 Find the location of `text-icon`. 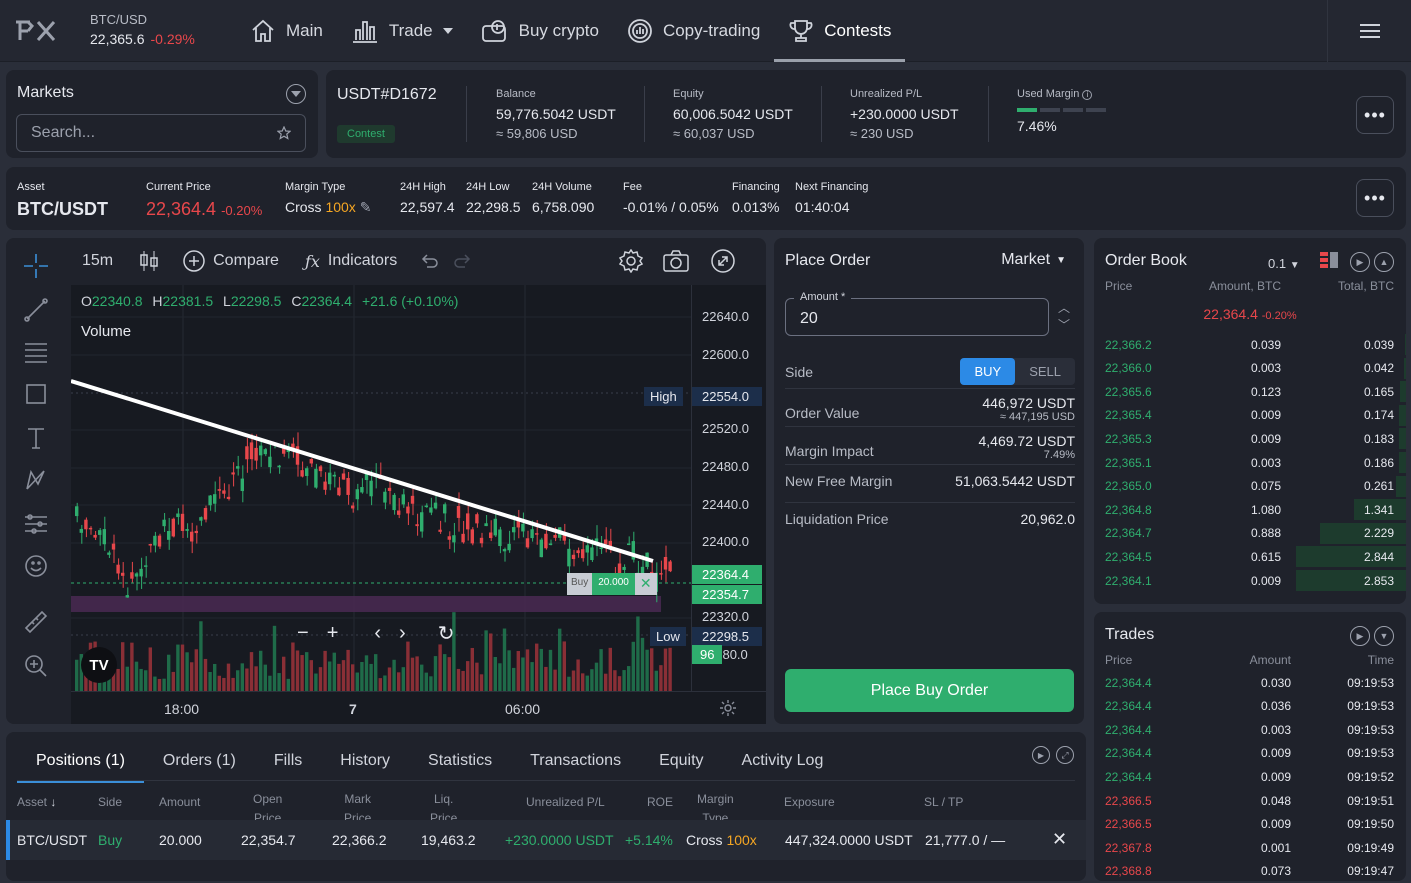

text-icon is located at coordinates (36, 438).